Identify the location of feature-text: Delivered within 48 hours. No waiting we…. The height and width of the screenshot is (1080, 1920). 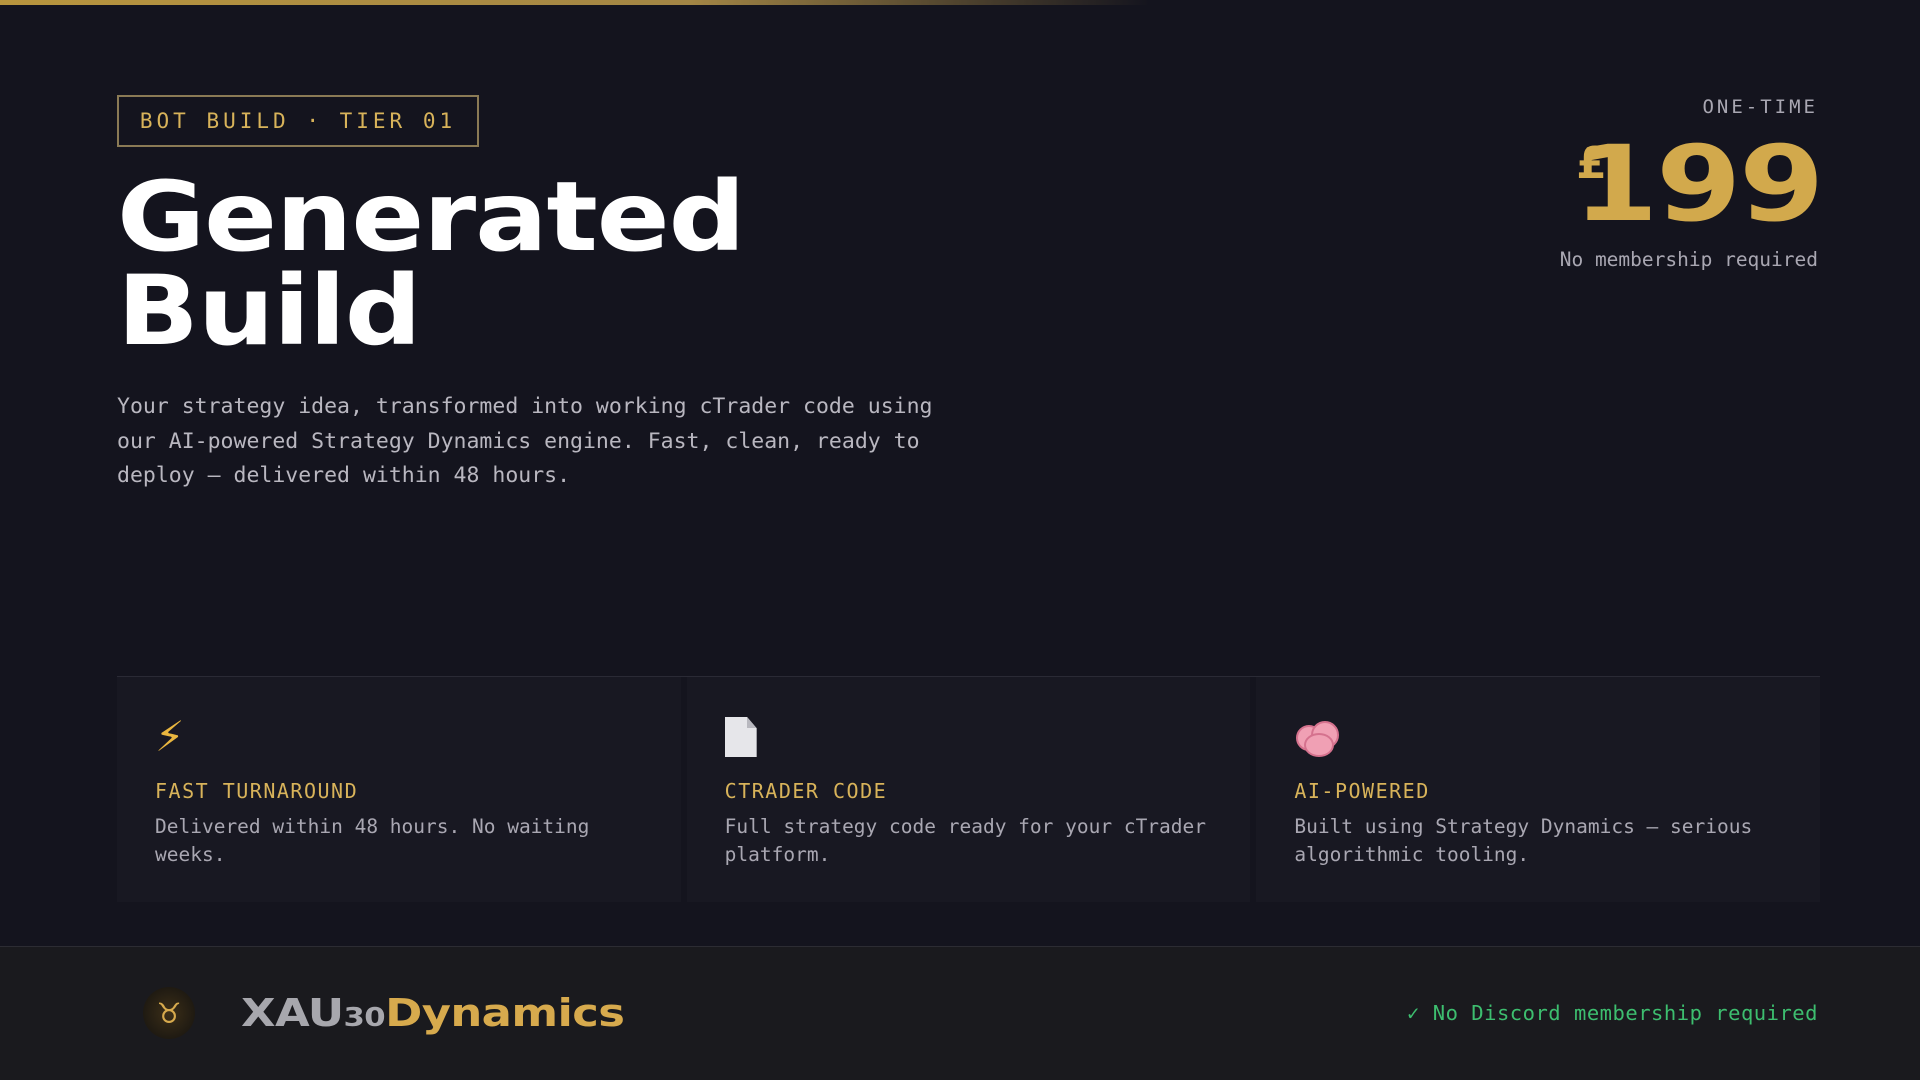
(372, 840).